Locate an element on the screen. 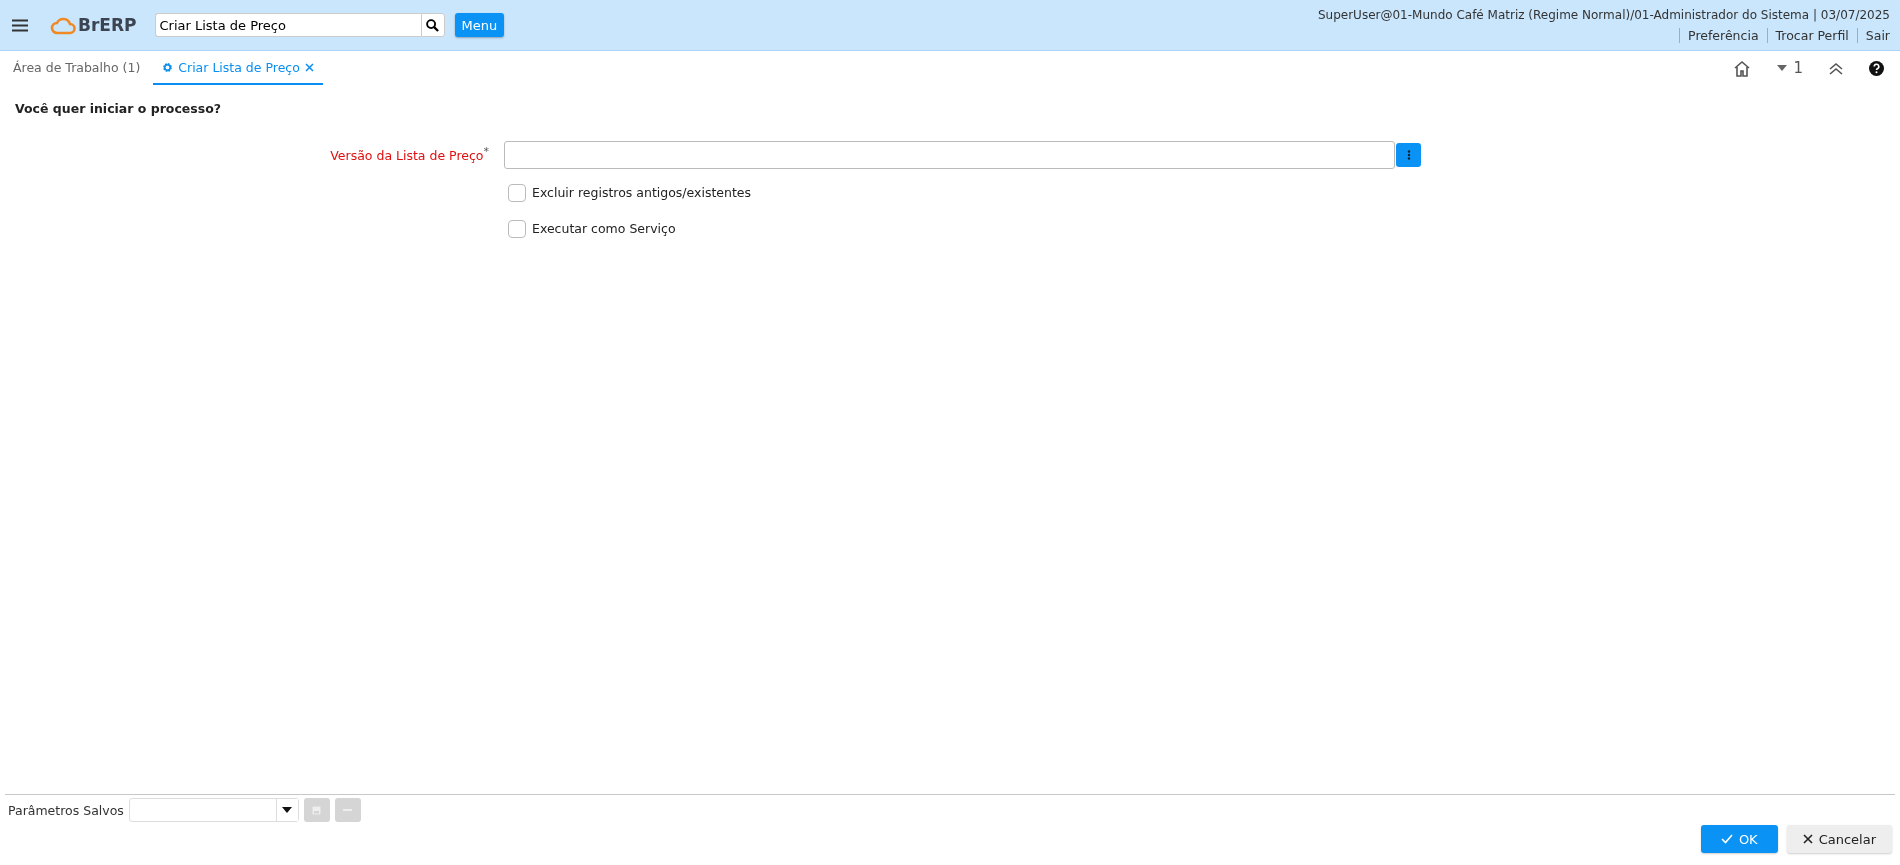 The image size is (1900, 865). checkbox-label: Executar como Serviço is located at coordinates (604, 228).